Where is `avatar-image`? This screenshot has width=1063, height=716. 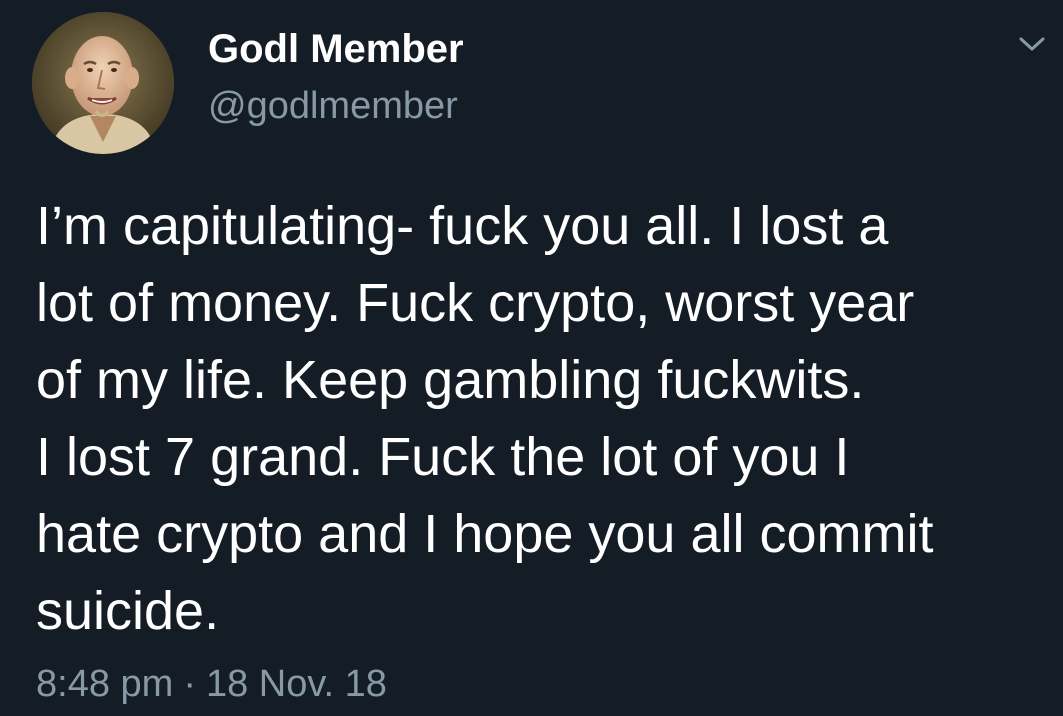 avatar-image is located at coordinates (103, 83).